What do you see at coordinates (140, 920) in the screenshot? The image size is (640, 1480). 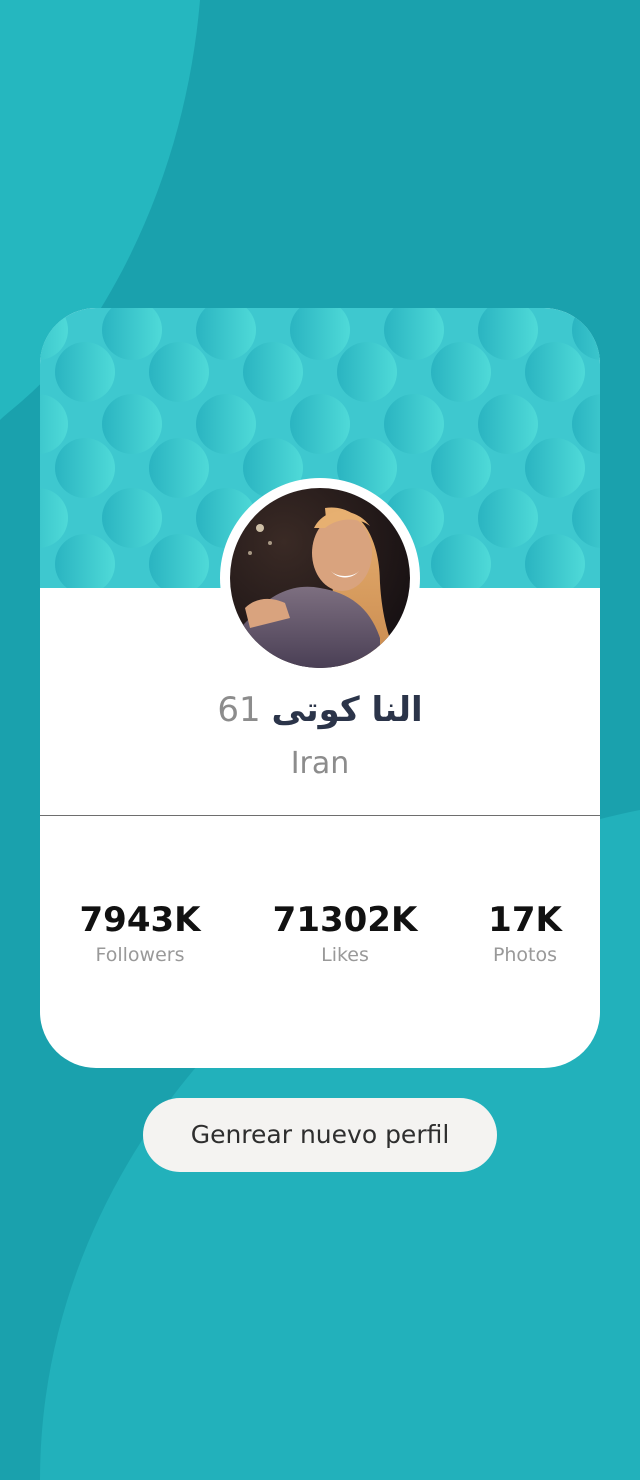 I see `stat-value: 7943K` at bounding box center [140, 920].